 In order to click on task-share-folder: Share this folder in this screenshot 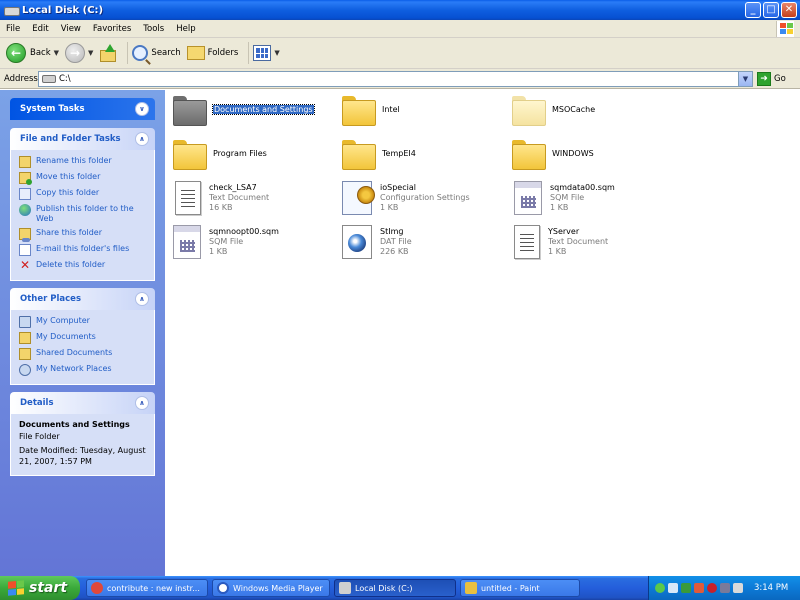, I will do `click(82, 235)`.